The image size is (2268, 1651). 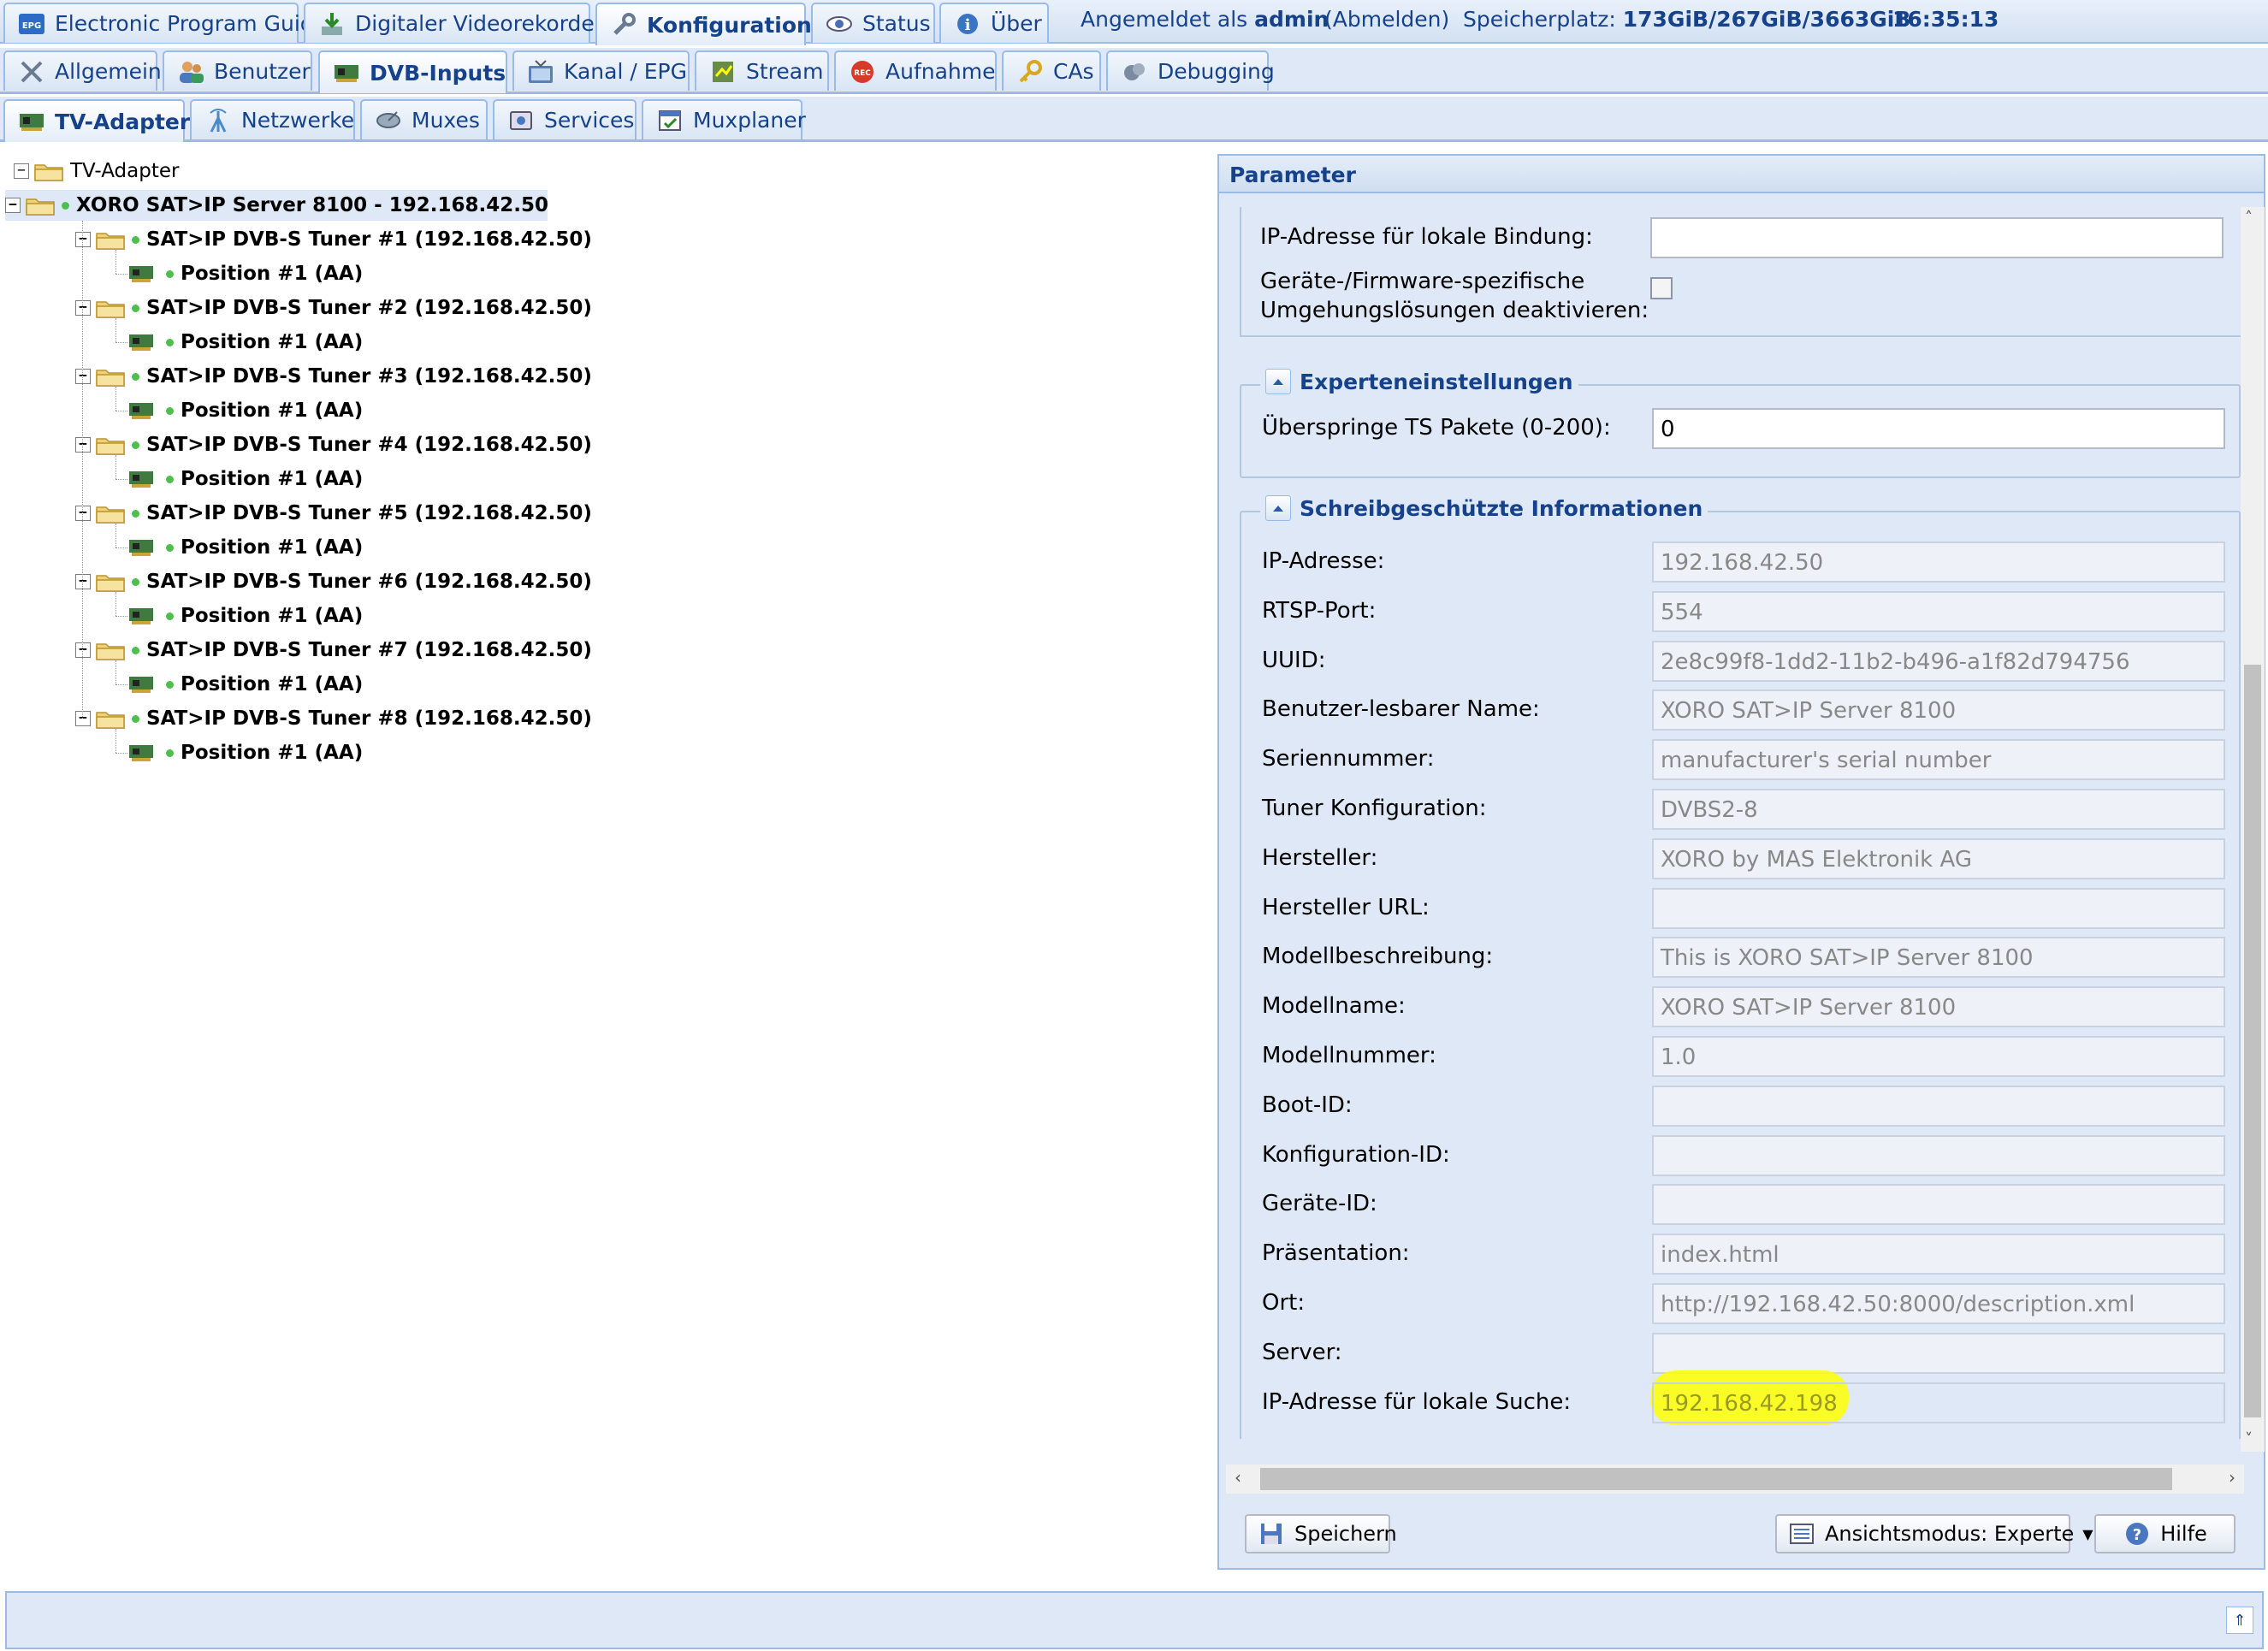 I want to click on tab-aufnahme: REC Aufnahme, so click(x=915, y=70).